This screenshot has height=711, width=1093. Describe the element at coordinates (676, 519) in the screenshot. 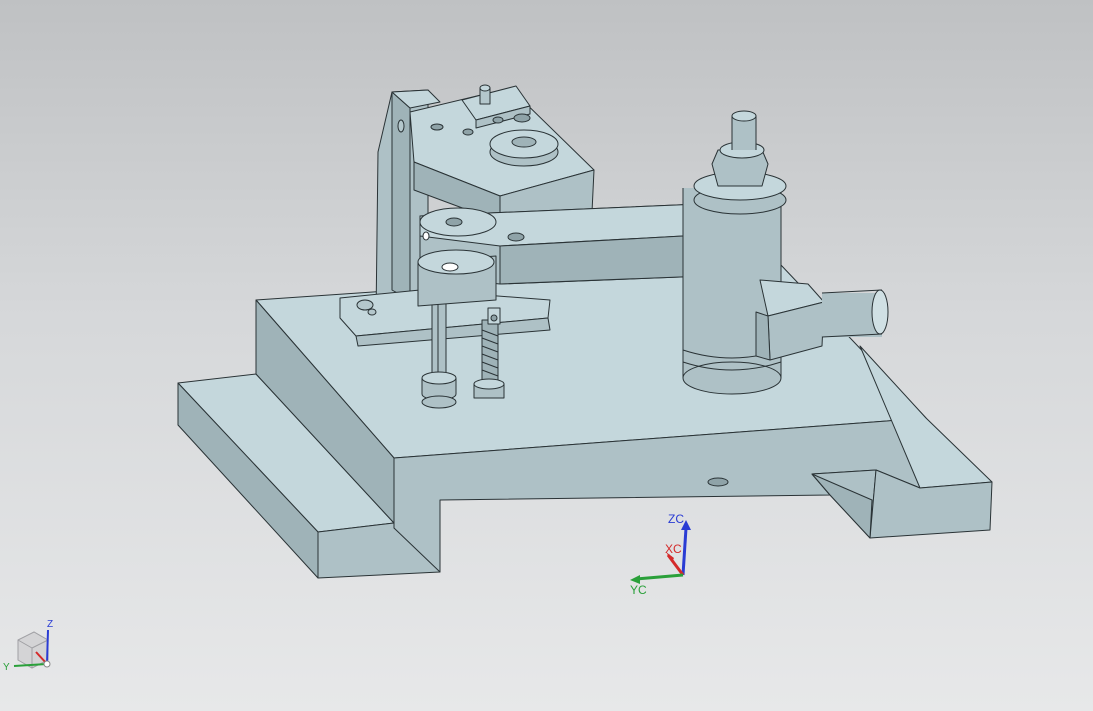

I see `zc-label: ZC` at that location.